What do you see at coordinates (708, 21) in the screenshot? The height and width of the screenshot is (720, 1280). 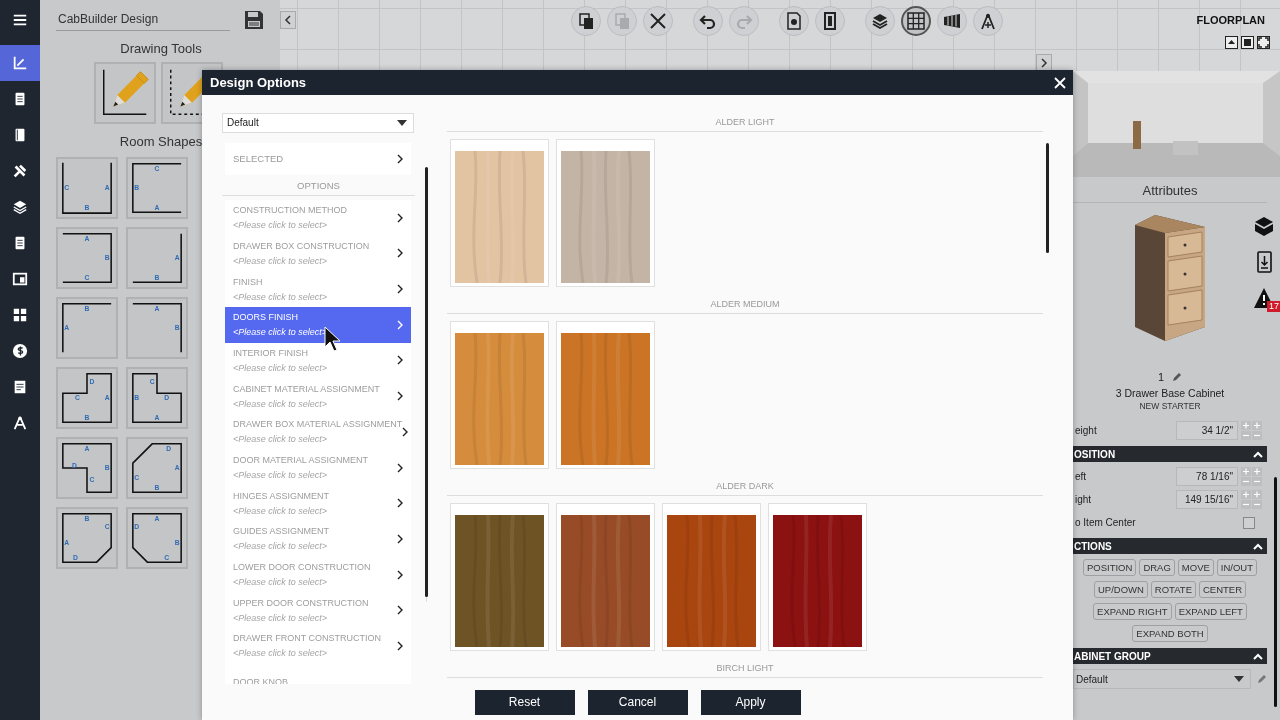 I see `undo-icon` at bounding box center [708, 21].